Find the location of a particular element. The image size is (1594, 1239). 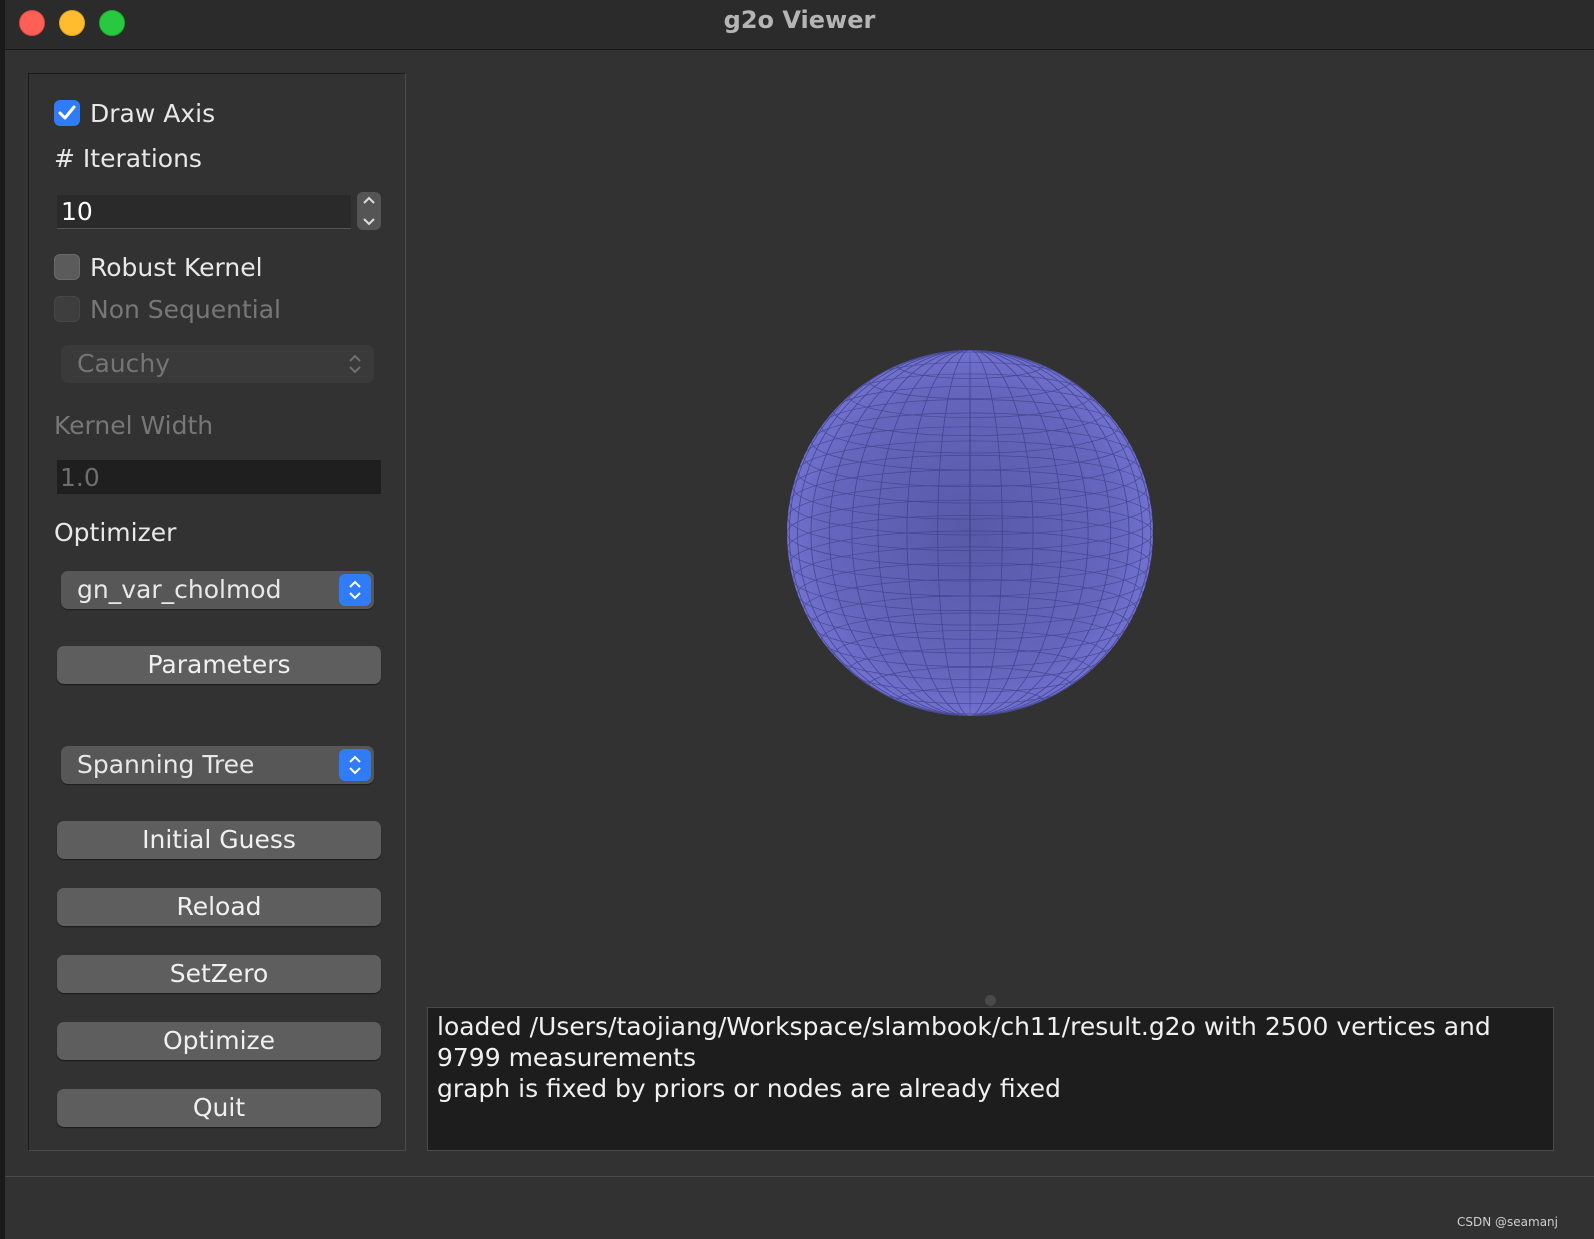

iterations-input: 10 is located at coordinates (204, 212).